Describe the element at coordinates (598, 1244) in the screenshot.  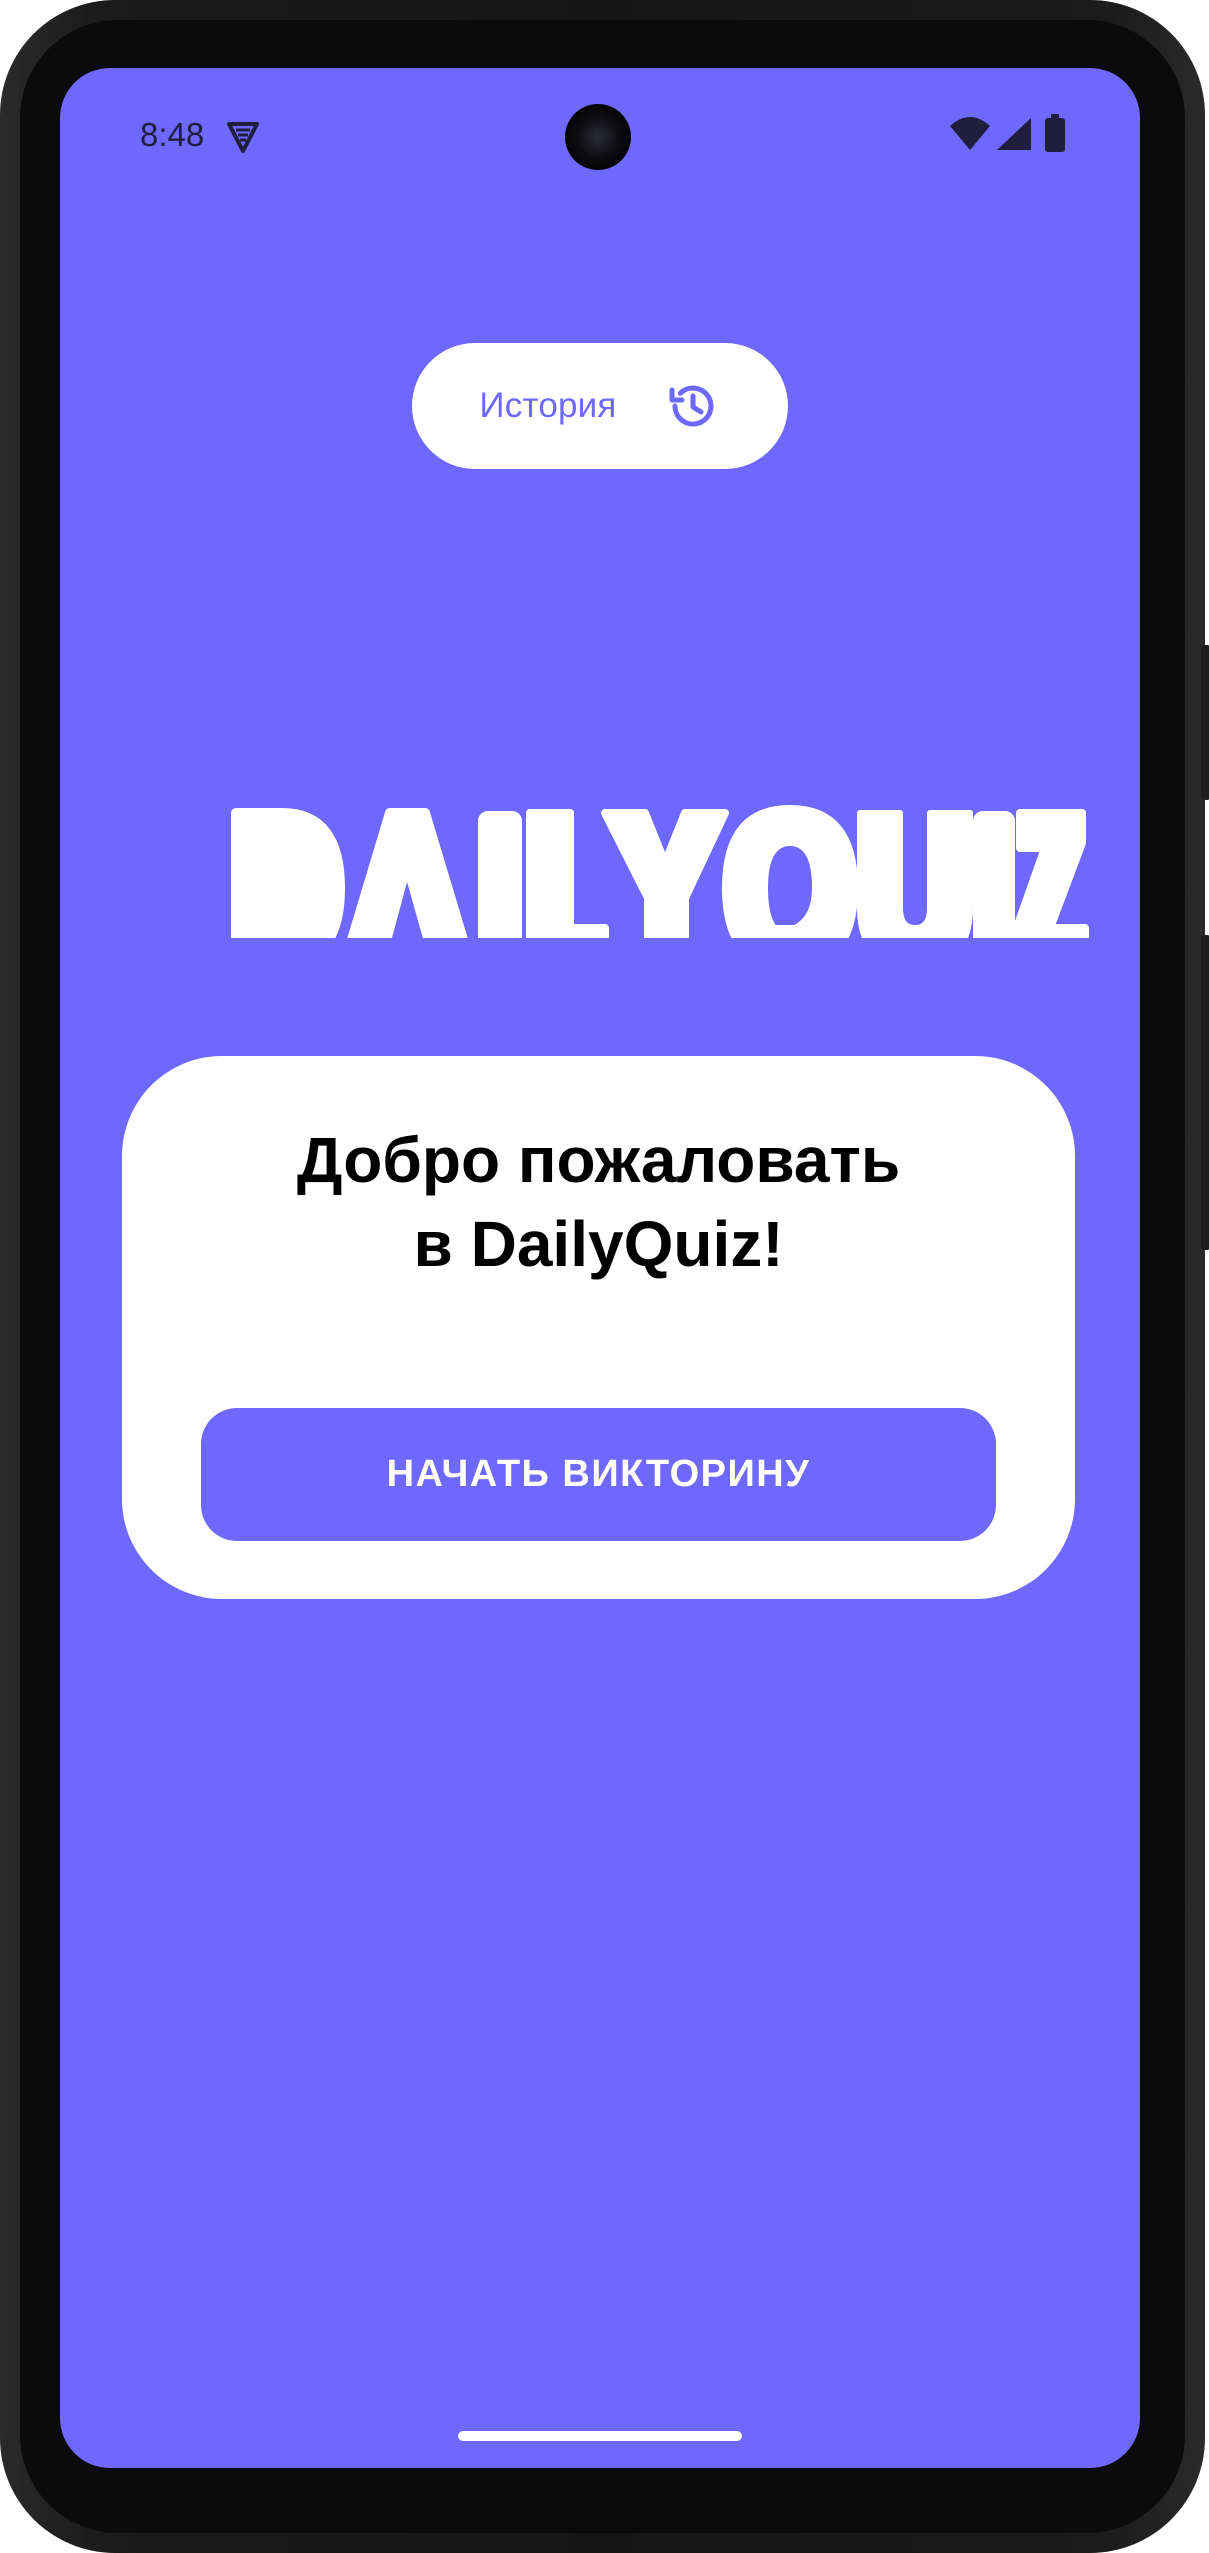
I see `welcome-title-line2: в DailyQuiz!` at that location.